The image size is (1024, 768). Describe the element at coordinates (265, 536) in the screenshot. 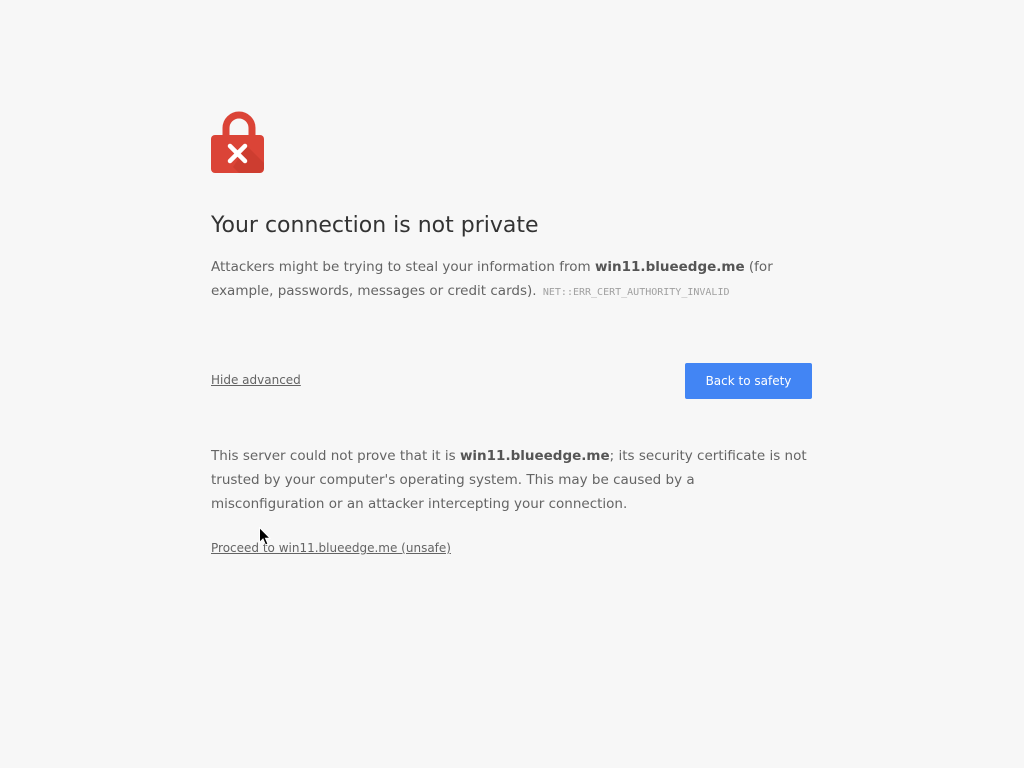

I see `mouse-cursor-icon` at that location.